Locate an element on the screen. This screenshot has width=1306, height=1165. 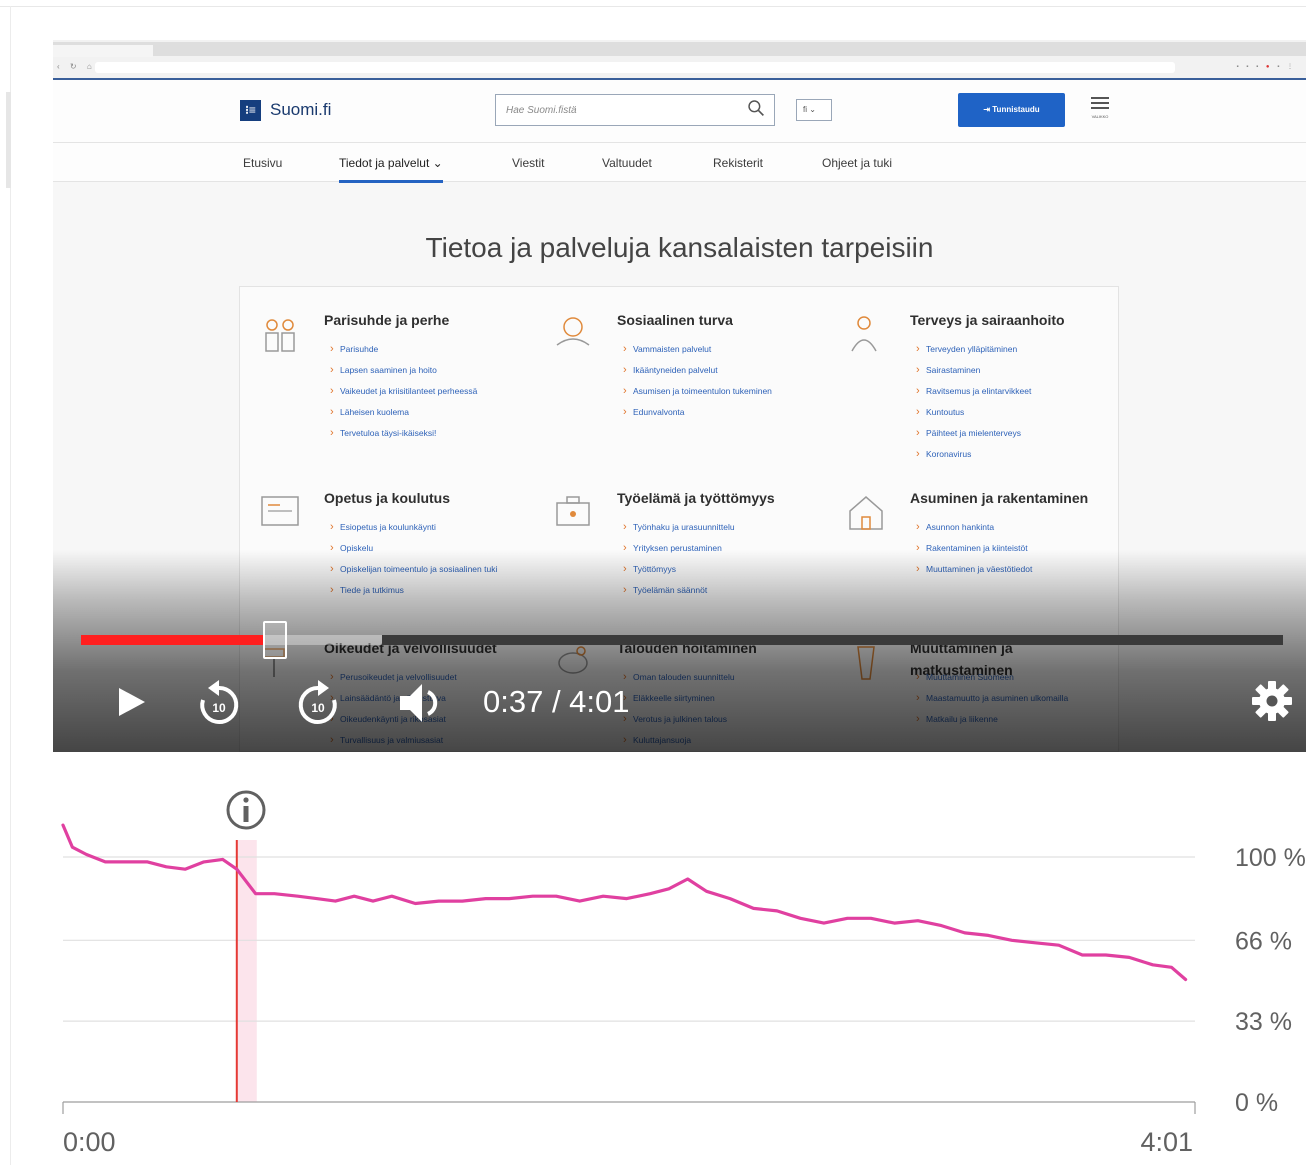
forward-10-button: 10 is located at coordinates (317, 702).